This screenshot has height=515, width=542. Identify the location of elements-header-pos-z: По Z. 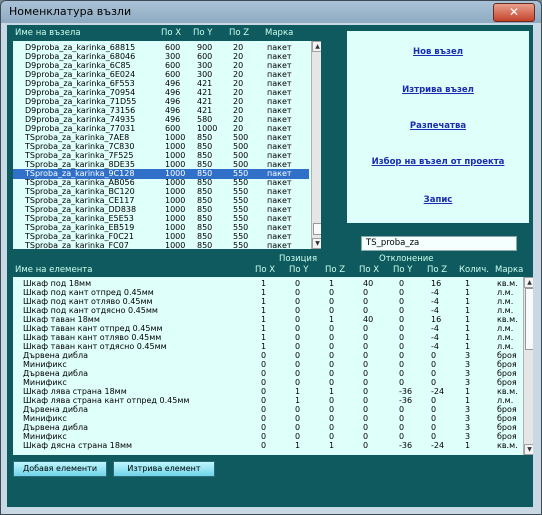
(335, 270).